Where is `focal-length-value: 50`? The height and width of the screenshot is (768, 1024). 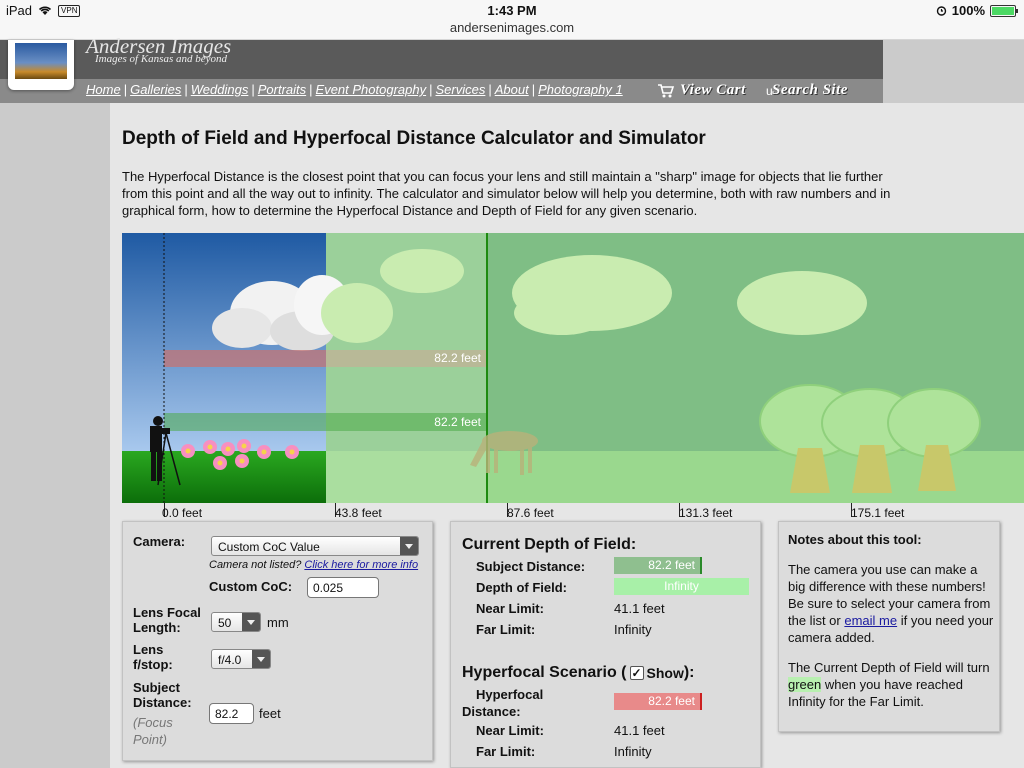
focal-length-value: 50 is located at coordinates (225, 623).